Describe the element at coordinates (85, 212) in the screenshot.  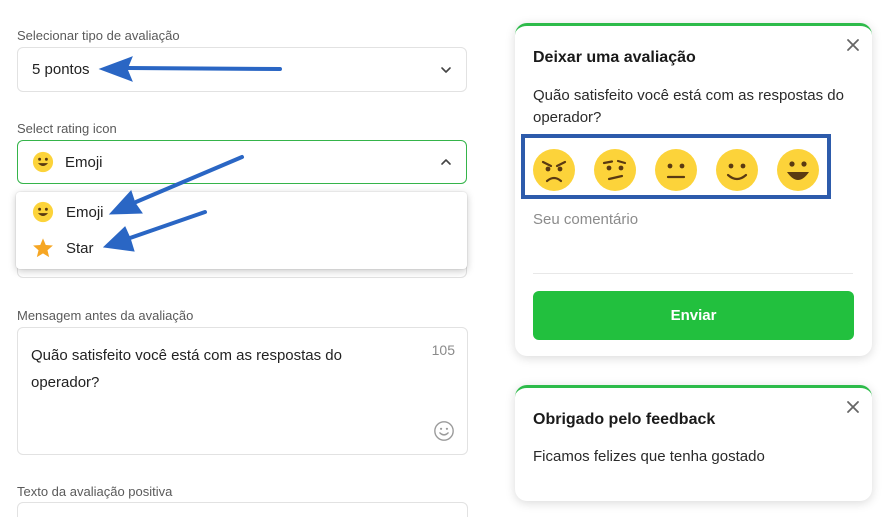
I see `dropdown-option-label: Emoji` at that location.